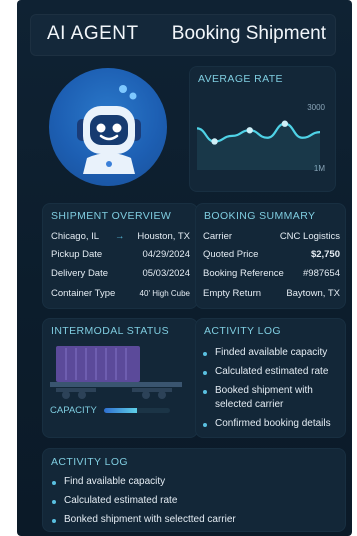  I want to click on capacity-bar-fill, so click(120, 410).